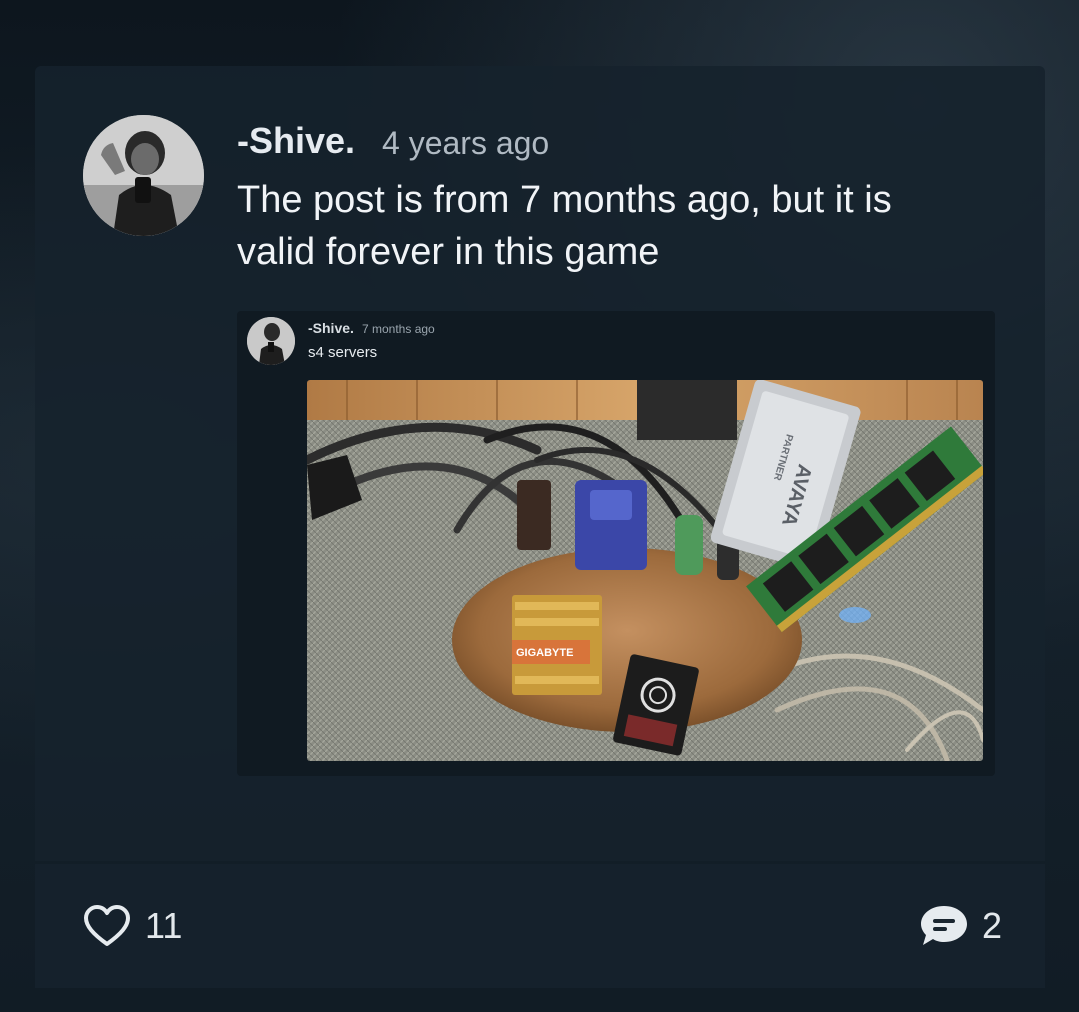  Describe the element at coordinates (398, 329) in the screenshot. I see `embed-timestamp: 7 months ago` at that location.